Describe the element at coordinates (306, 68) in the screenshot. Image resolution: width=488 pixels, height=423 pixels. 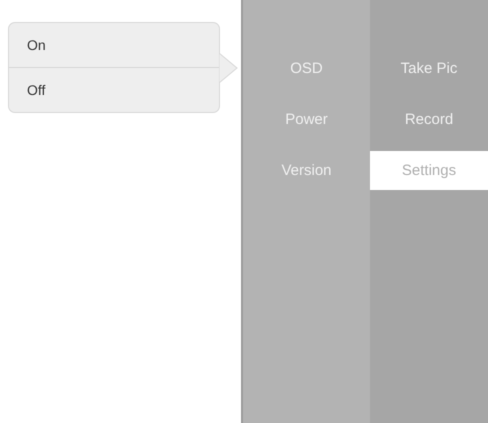
I see `menu-item: OSD` at that location.